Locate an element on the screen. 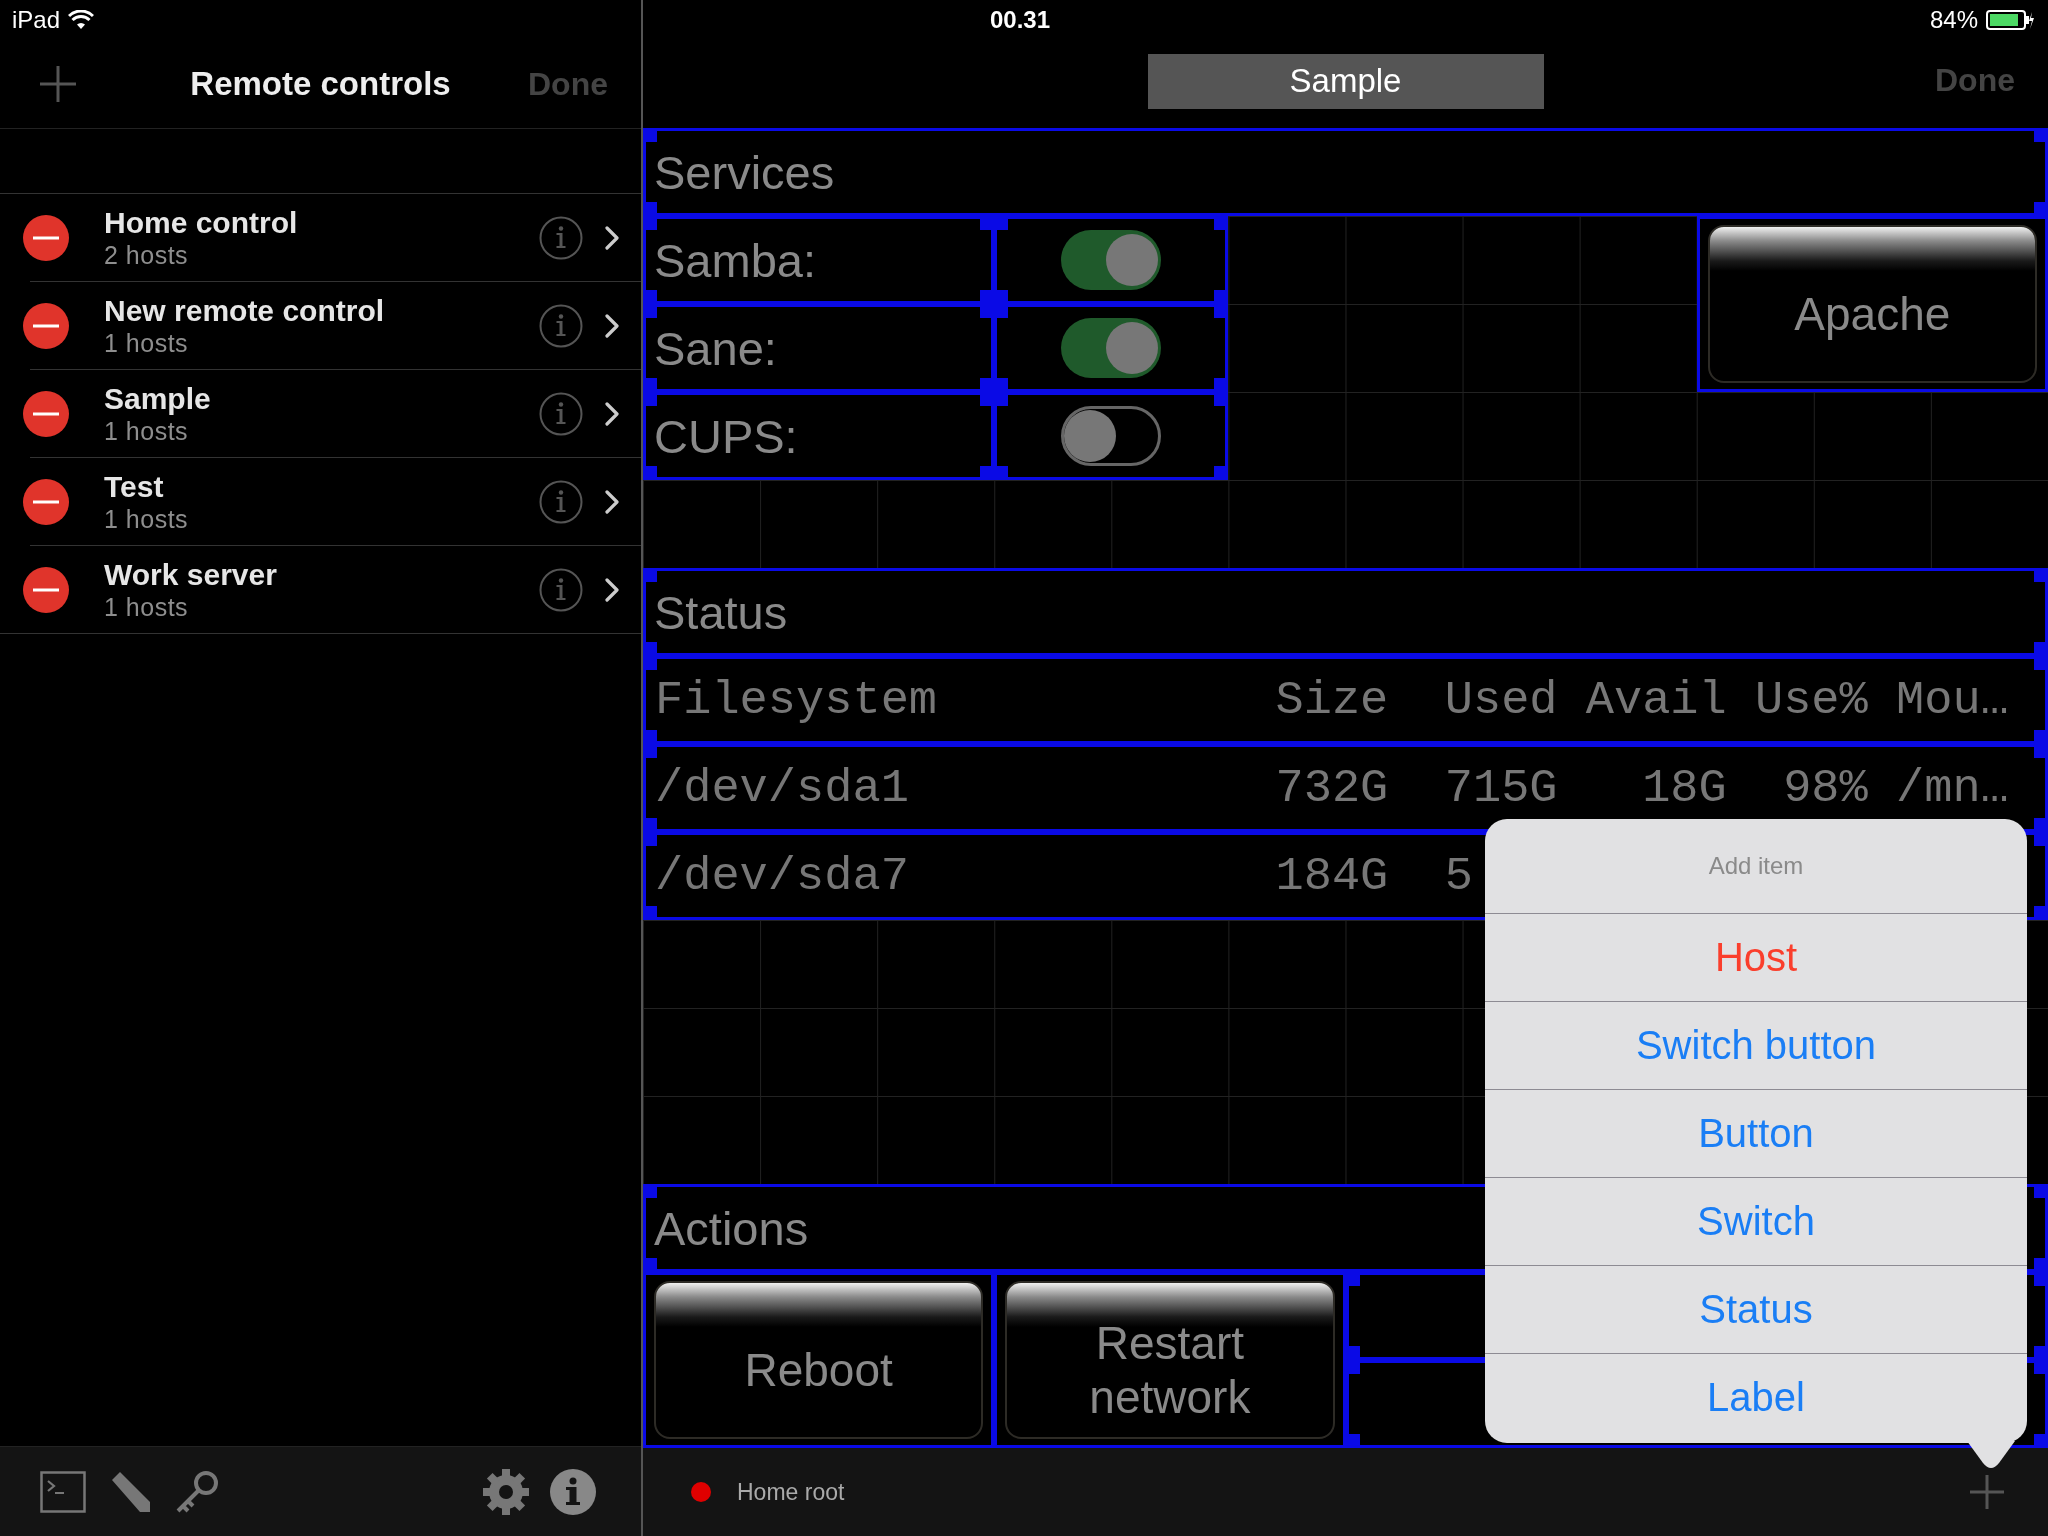 The height and width of the screenshot is (1536, 2048). item-title: New remote control is located at coordinates (245, 310).